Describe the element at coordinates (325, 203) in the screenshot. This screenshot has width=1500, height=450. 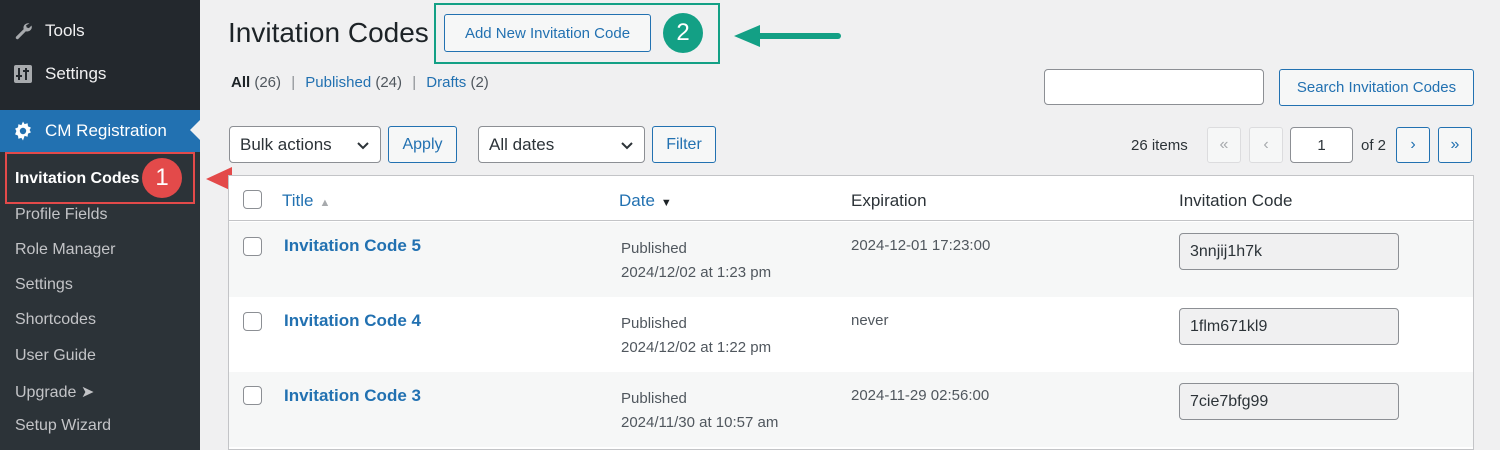
I see `sort-icon: ▲` at that location.